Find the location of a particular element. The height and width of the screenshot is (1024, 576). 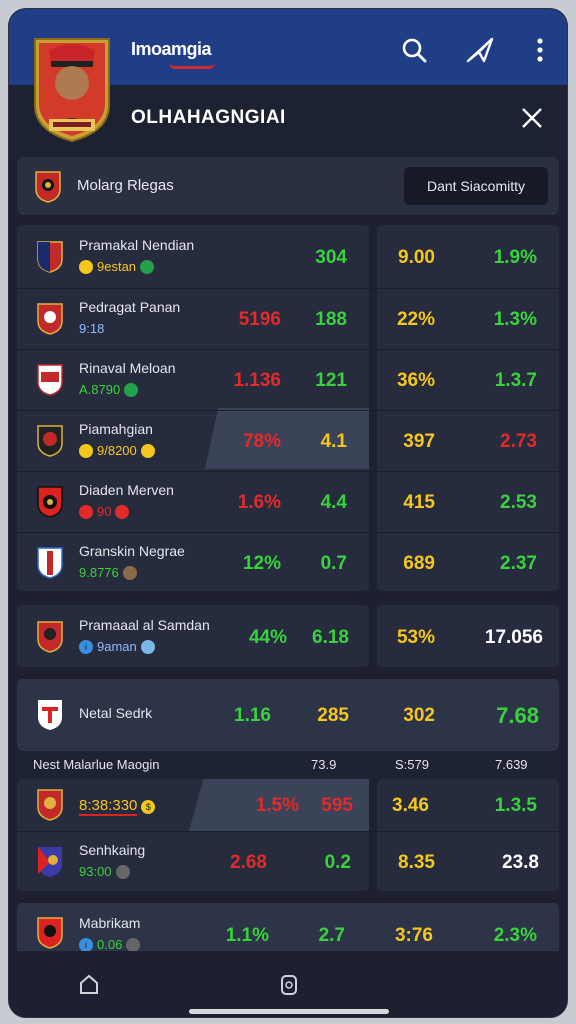

stat-col-2: 188 is located at coordinates (331, 319).